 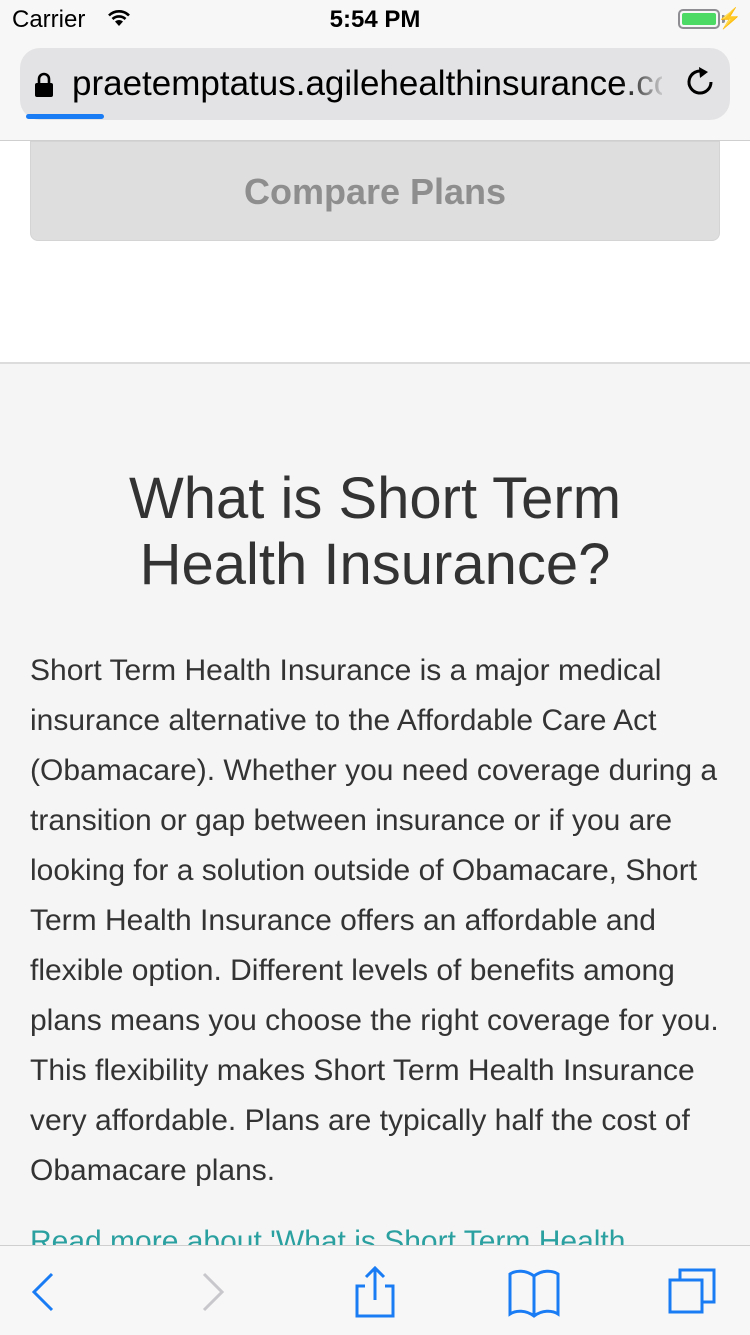 I want to click on browser-address-area: praetemptatus.agilehealthinsurance.com, so click(x=375, y=90).